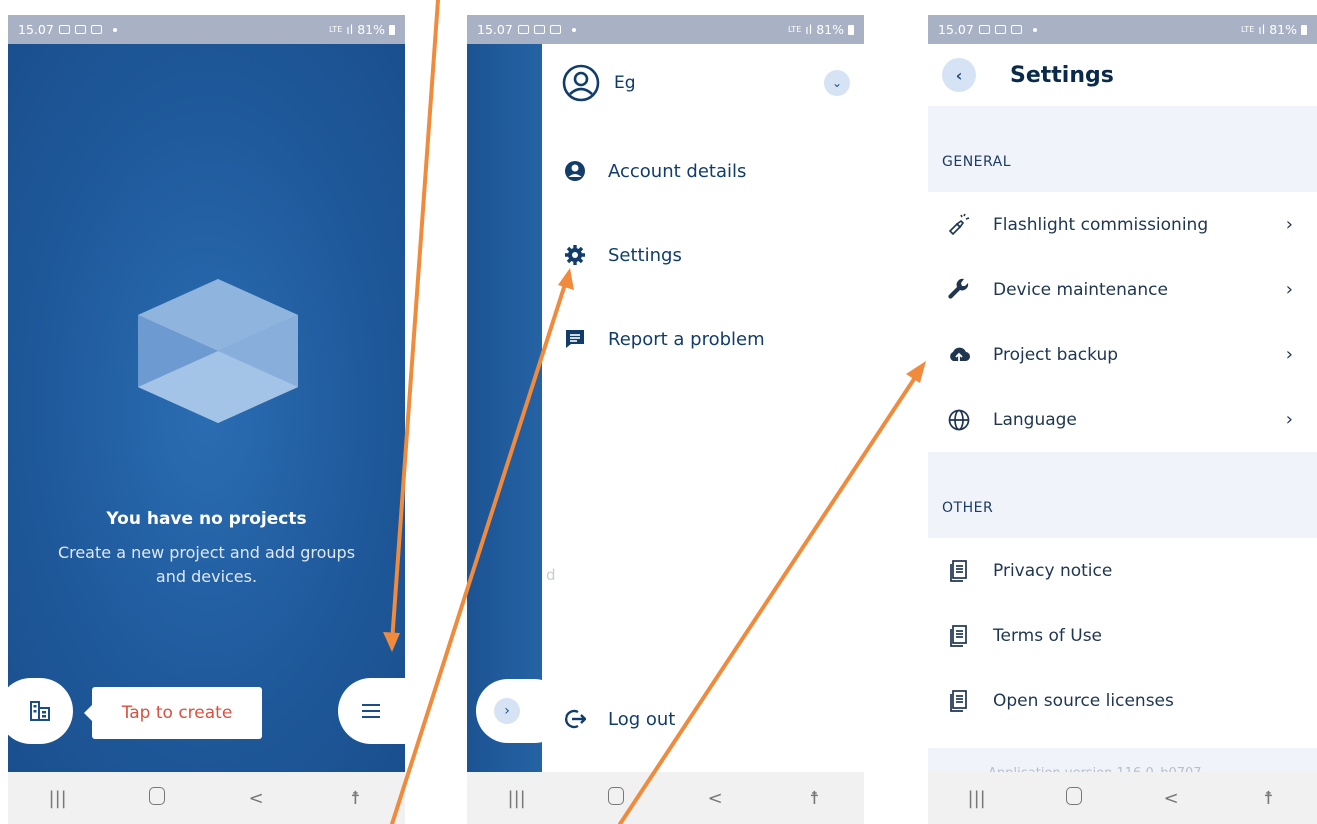 The height and width of the screenshot is (824, 1317). Describe the element at coordinates (625, 83) in the screenshot. I see `profile-name: Eg` at that location.